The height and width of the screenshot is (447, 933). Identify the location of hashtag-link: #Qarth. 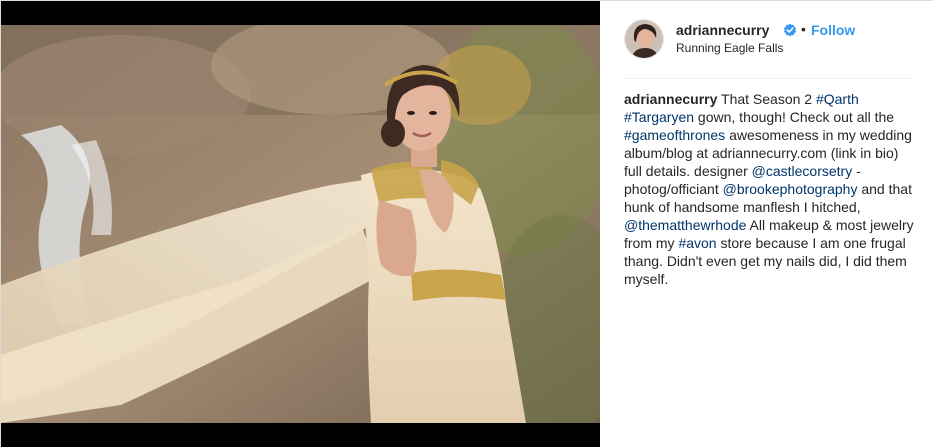
(837, 99).